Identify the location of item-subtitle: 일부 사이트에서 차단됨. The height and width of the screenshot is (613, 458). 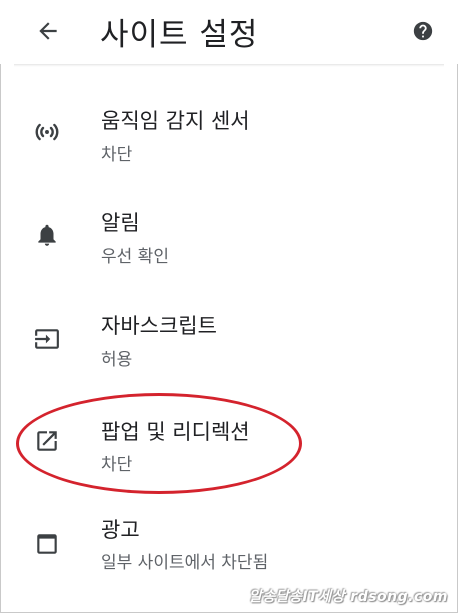
(185, 563).